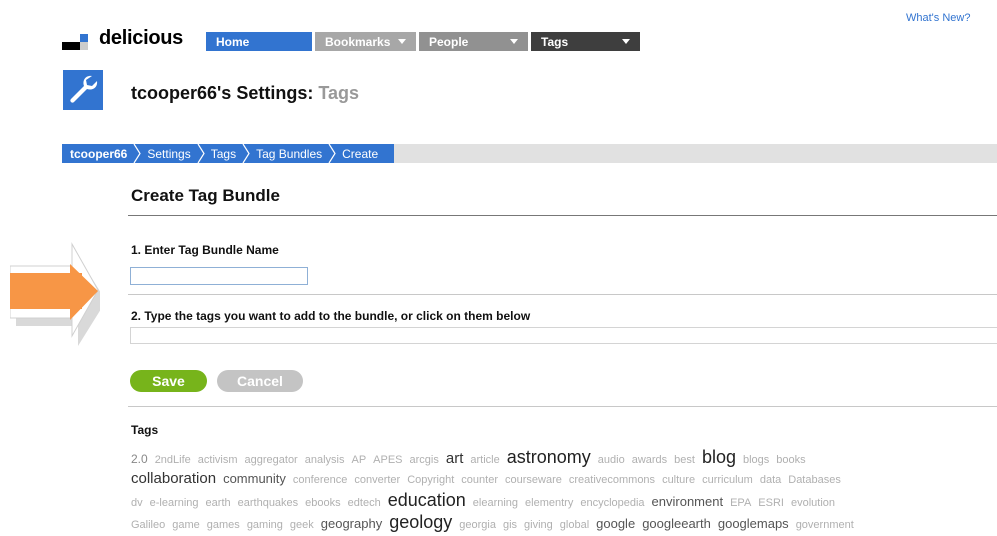 The image size is (997, 536). I want to click on nav-tab-people: People, so click(473, 41).